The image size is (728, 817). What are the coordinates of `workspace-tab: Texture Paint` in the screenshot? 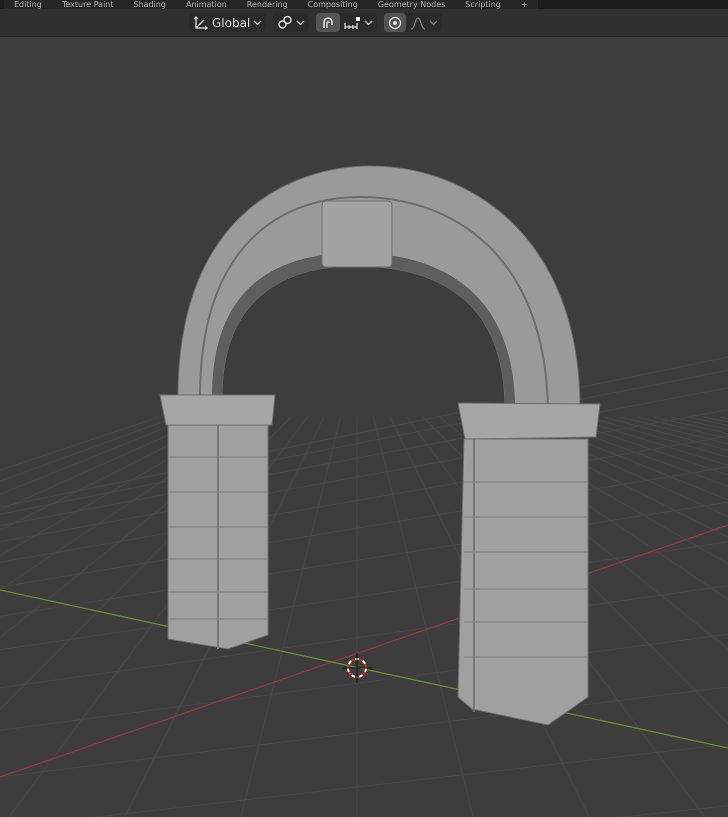 It's located at (88, 4).